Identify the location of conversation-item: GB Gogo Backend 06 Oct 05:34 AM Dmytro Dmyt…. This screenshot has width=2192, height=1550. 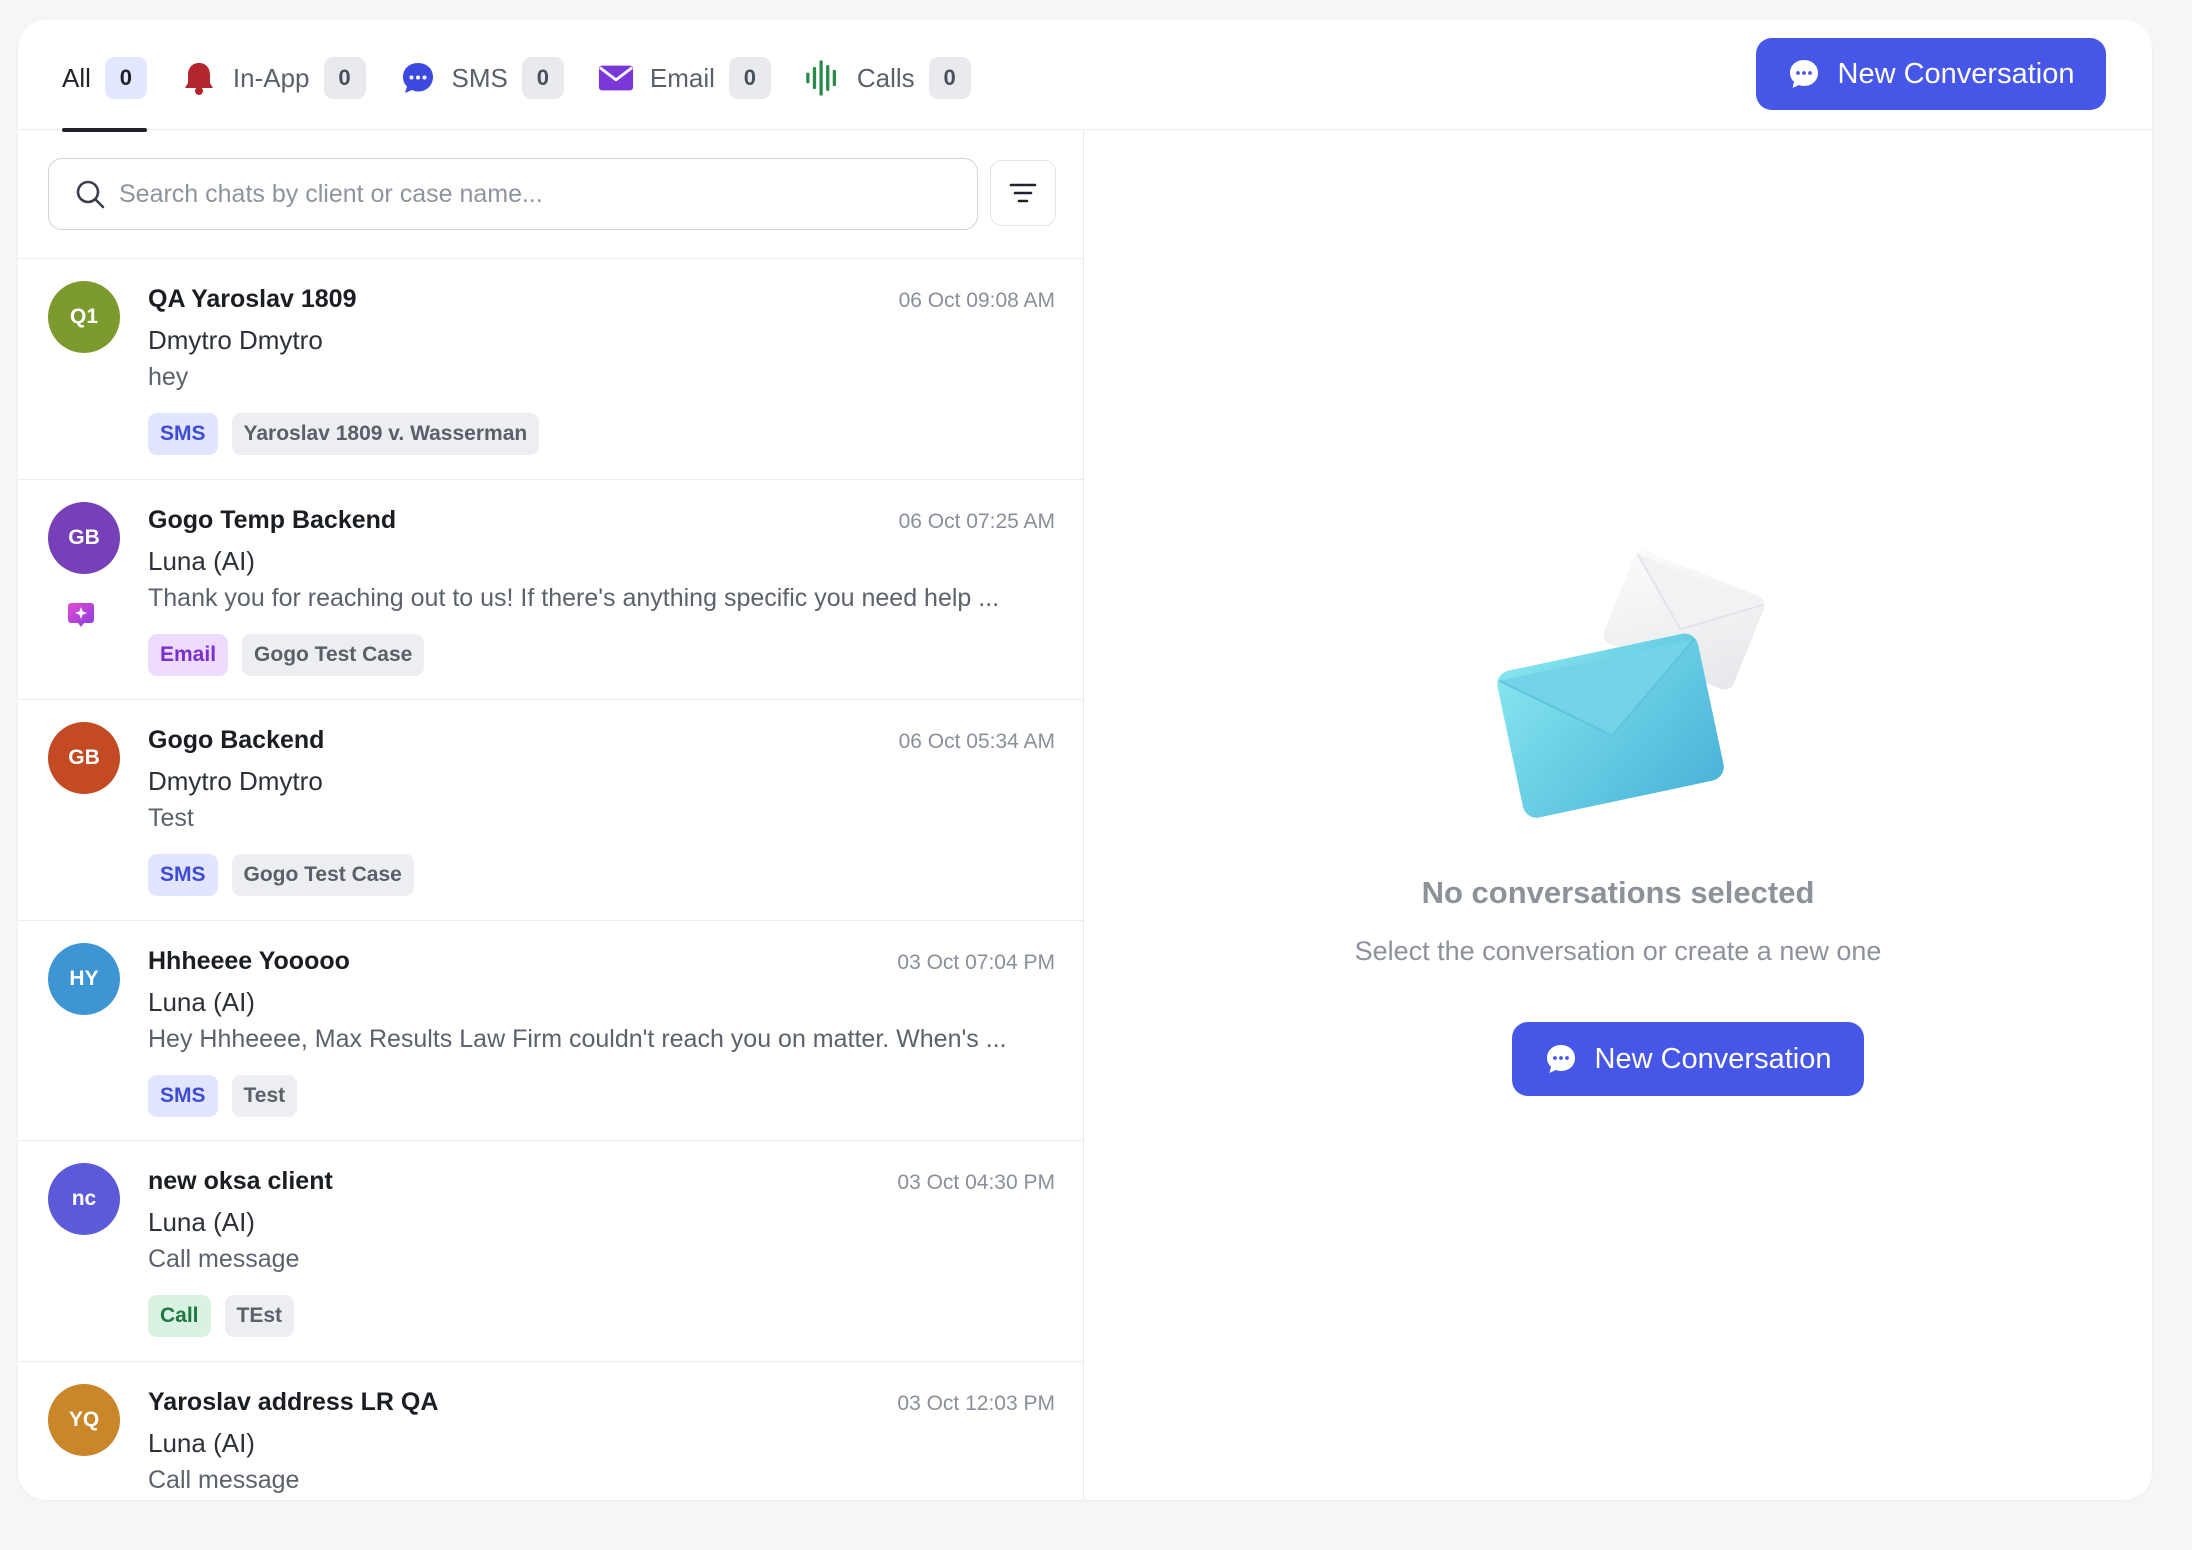
(550, 809).